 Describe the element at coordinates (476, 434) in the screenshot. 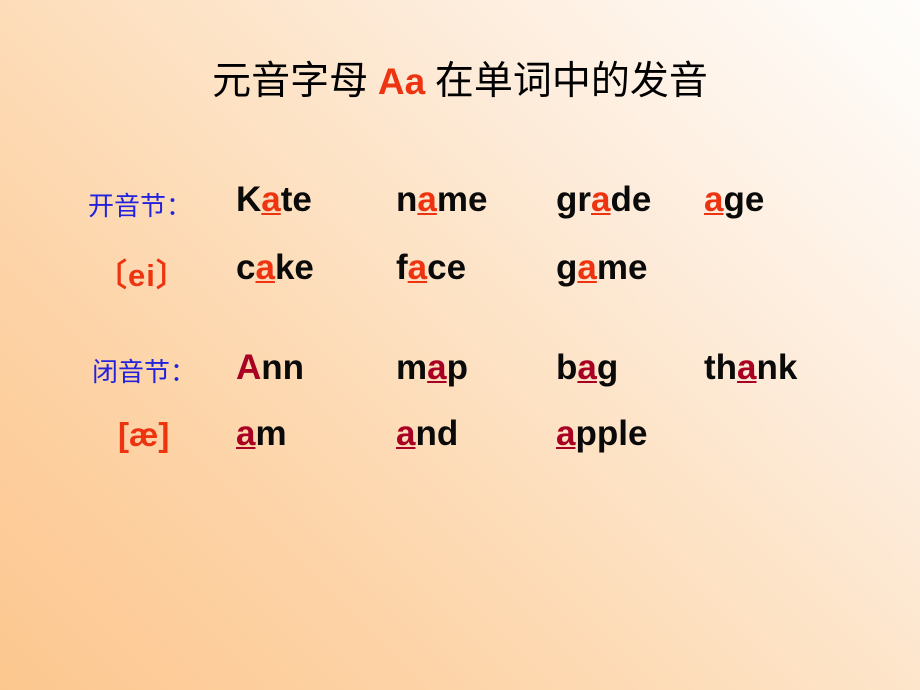

I see `word-and: and` at that location.